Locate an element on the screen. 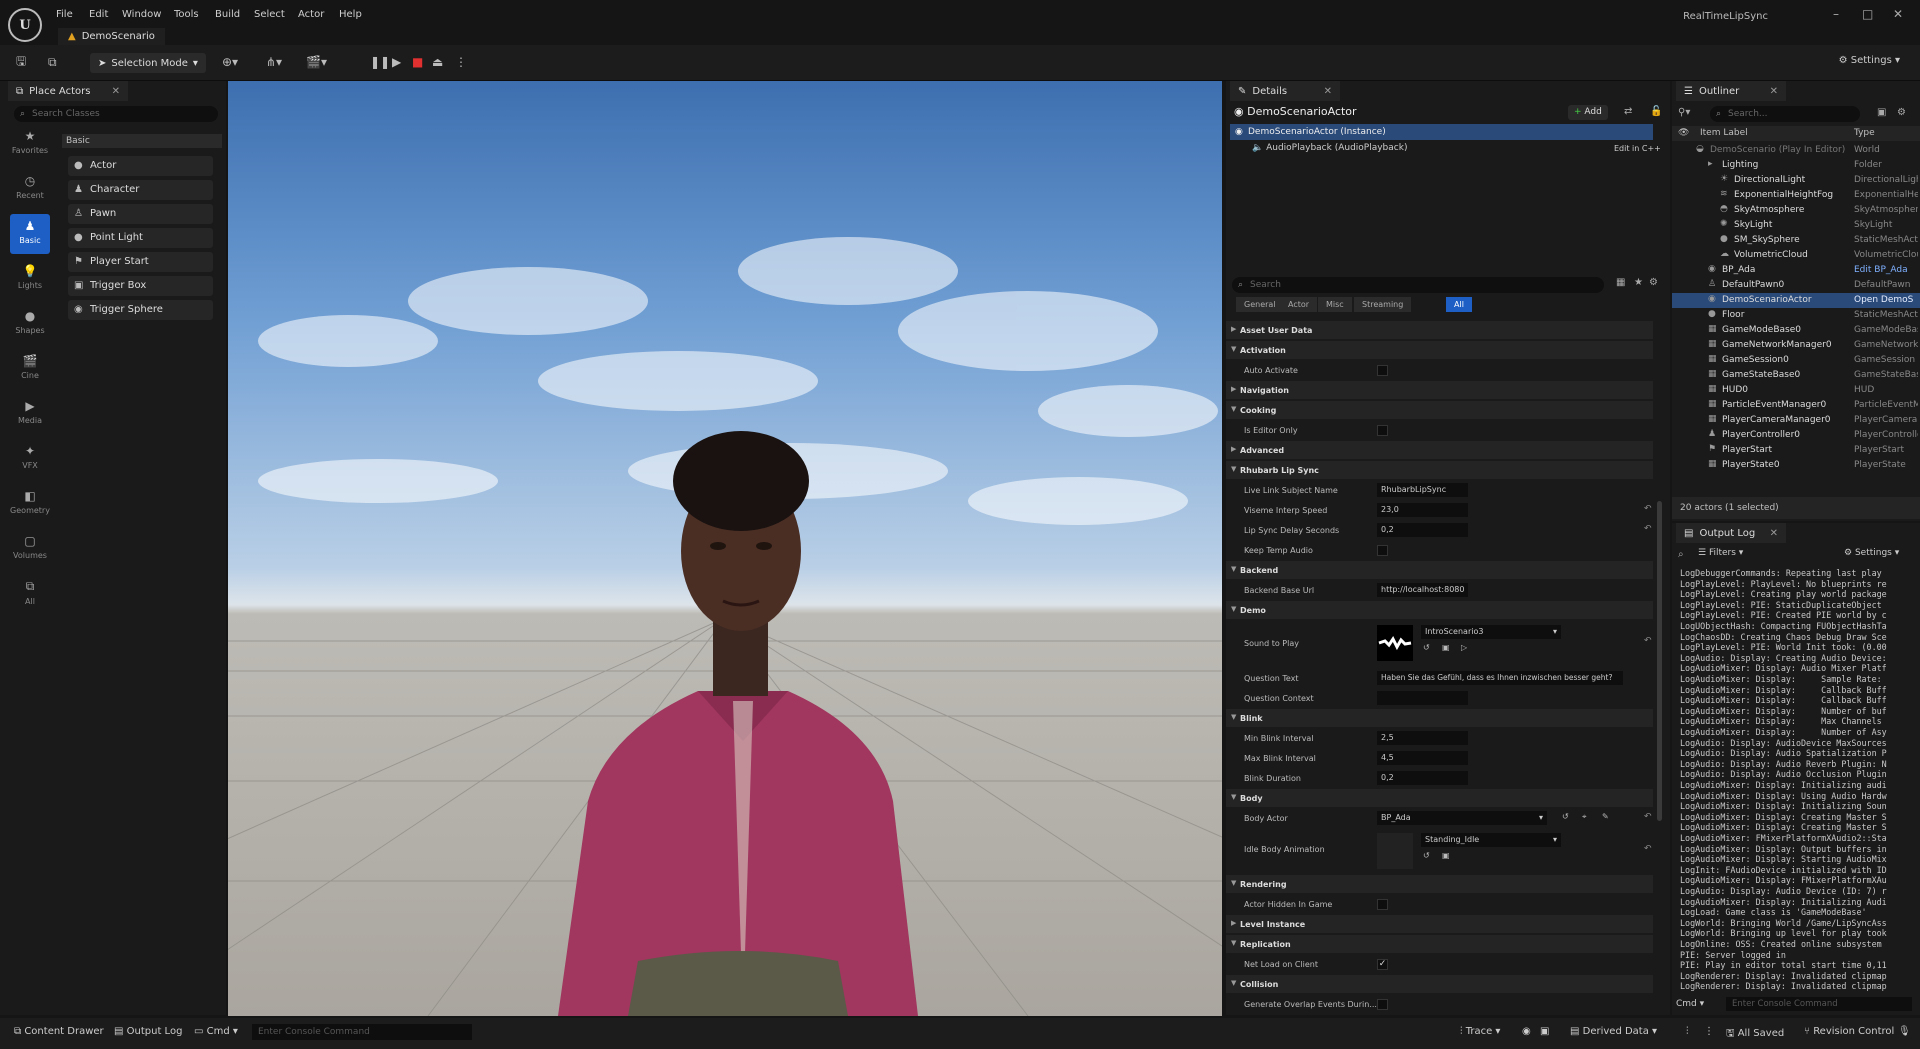  select-actor-icon: ⌖ is located at coordinates (1584, 817).